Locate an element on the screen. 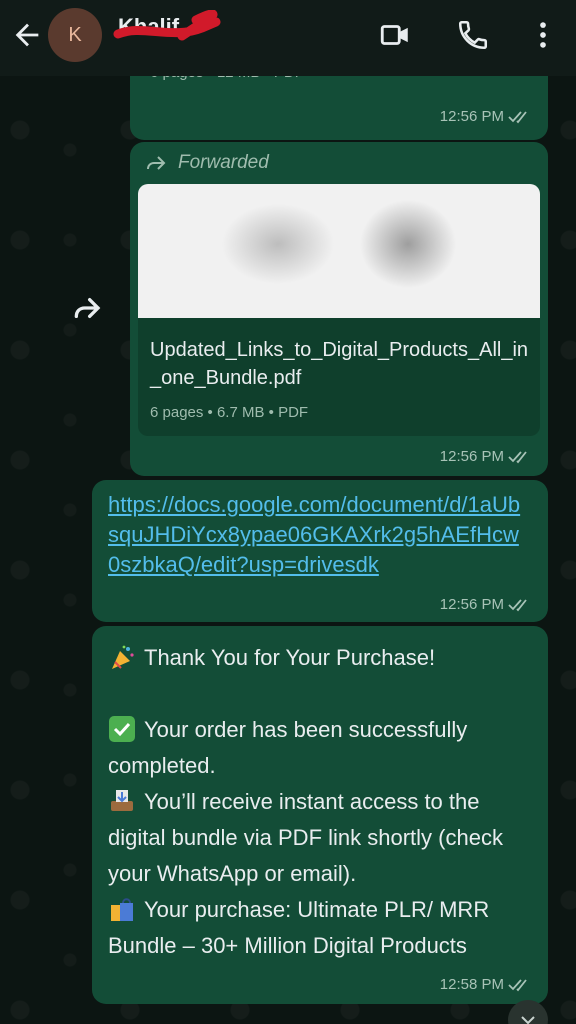 The width and height of the screenshot is (576, 1024). forwarded-icon is located at coordinates (156, 163).